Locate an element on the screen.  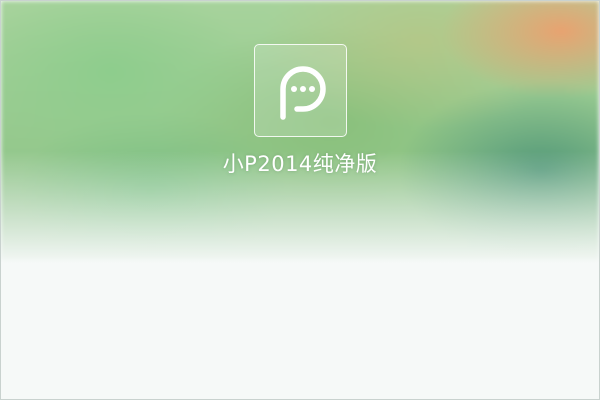
app-logo is located at coordinates (300, 90).